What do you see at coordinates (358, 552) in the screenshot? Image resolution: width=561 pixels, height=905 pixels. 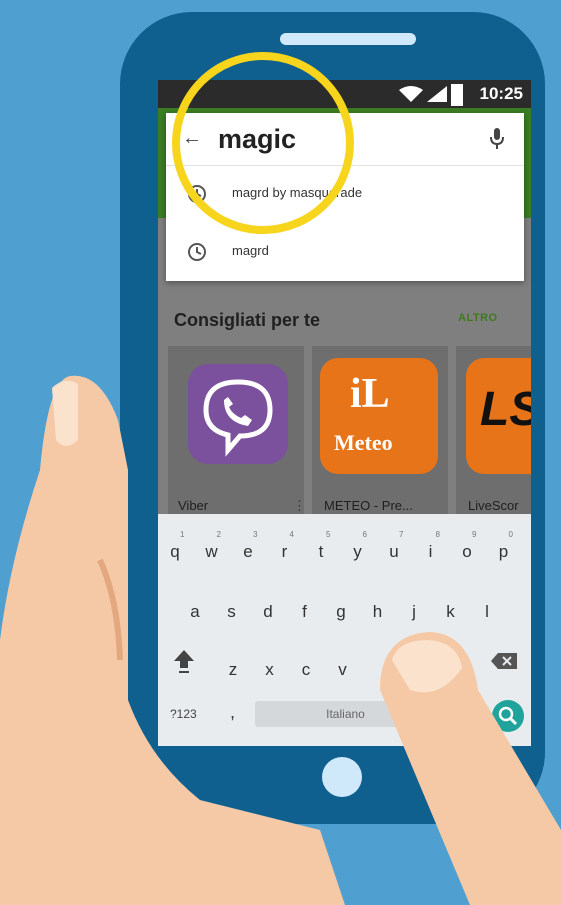 I see `key-y: y` at bounding box center [358, 552].